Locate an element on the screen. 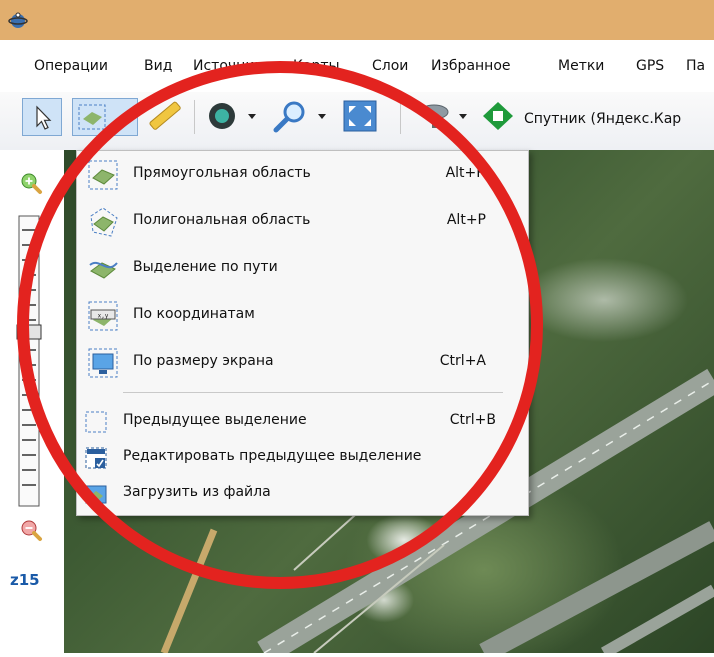 The height and width of the screenshot is (657, 714). menu-item-edit-previous-selection: Редактировать предыдущее выделение is located at coordinates (302, 458).